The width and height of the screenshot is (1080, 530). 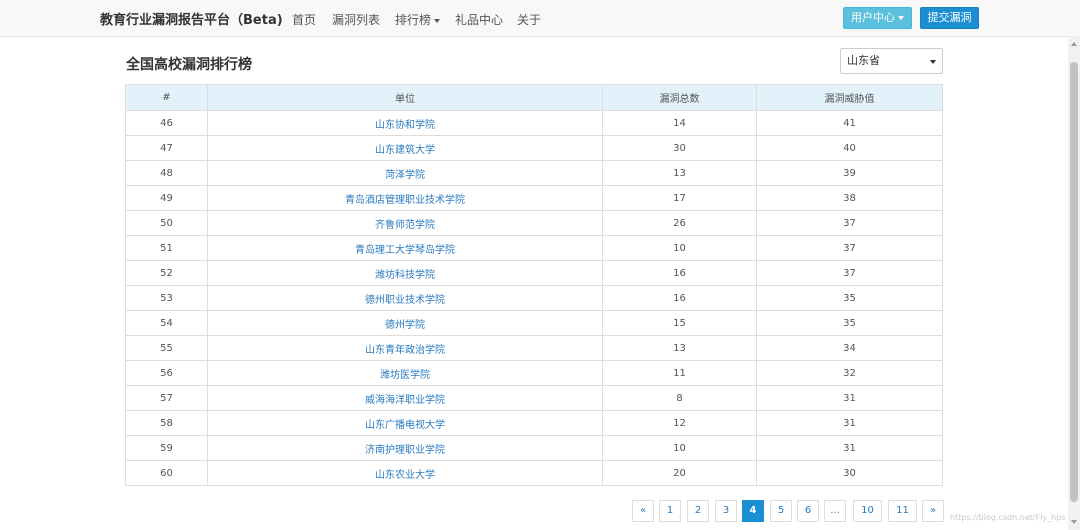 I want to click on total-cell: 15, so click(x=679, y=323).